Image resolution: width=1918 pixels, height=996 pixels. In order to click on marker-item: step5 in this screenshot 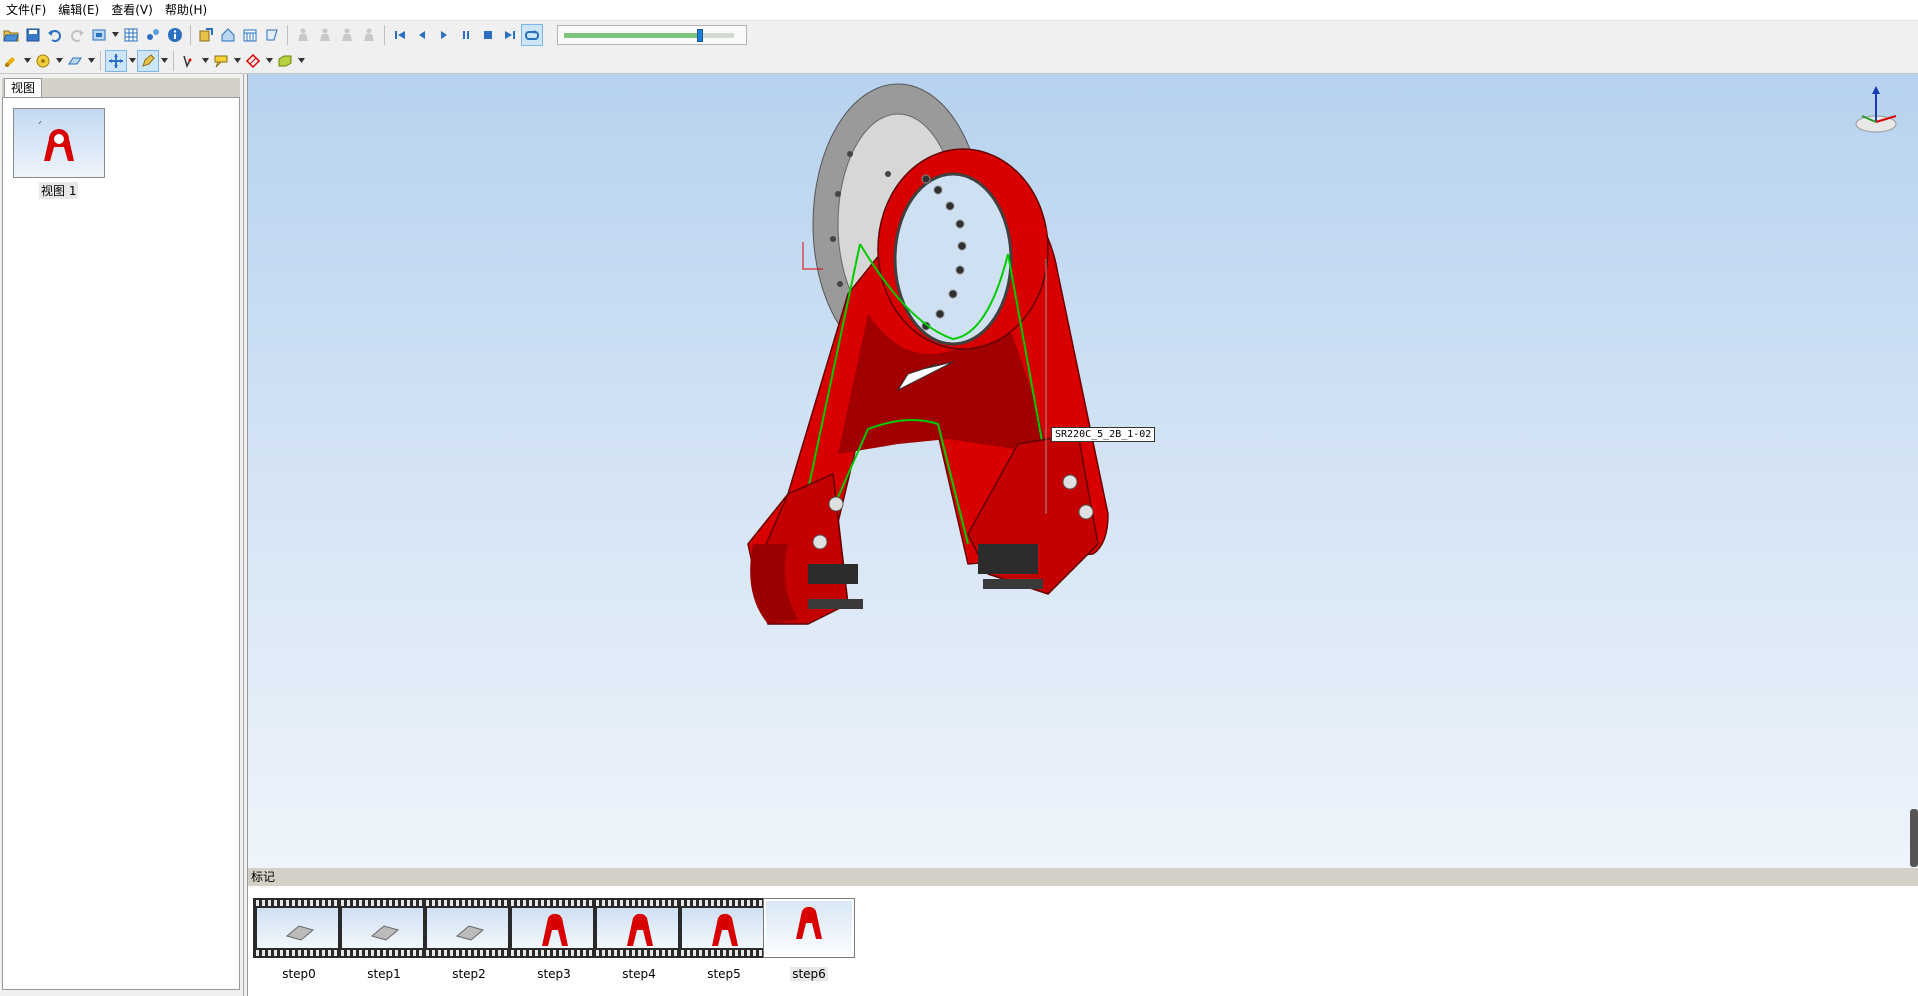, I will do `click(724, 943)`.